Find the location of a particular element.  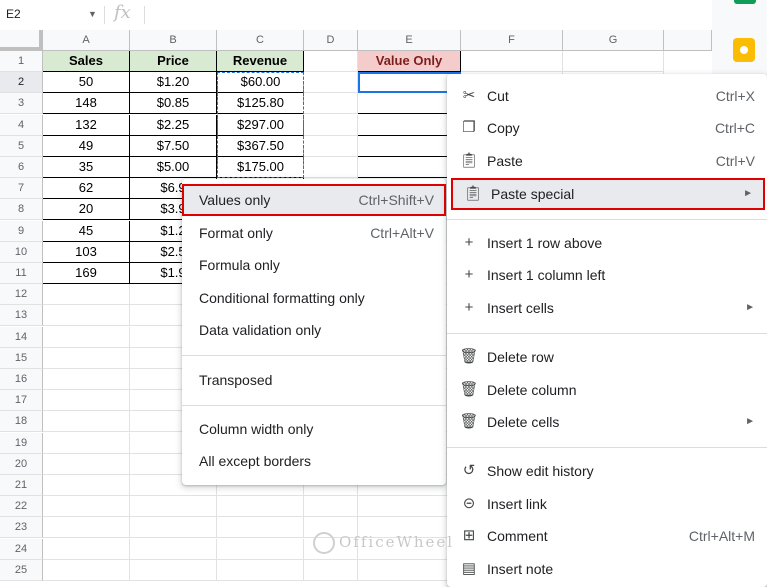

cell-a20 is located at coordinates (86, 464).